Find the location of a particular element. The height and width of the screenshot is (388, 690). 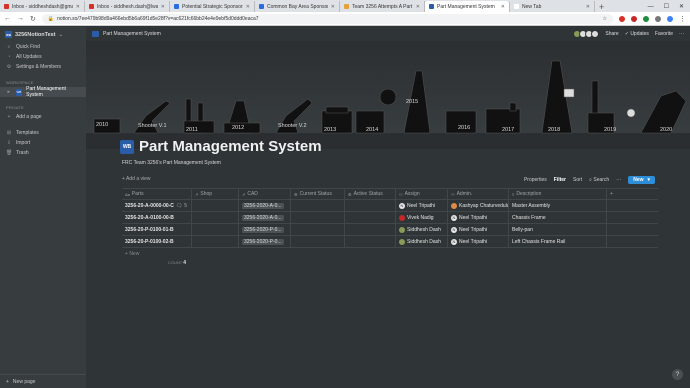

back-icon: ← is located at coordinates (7, 18).